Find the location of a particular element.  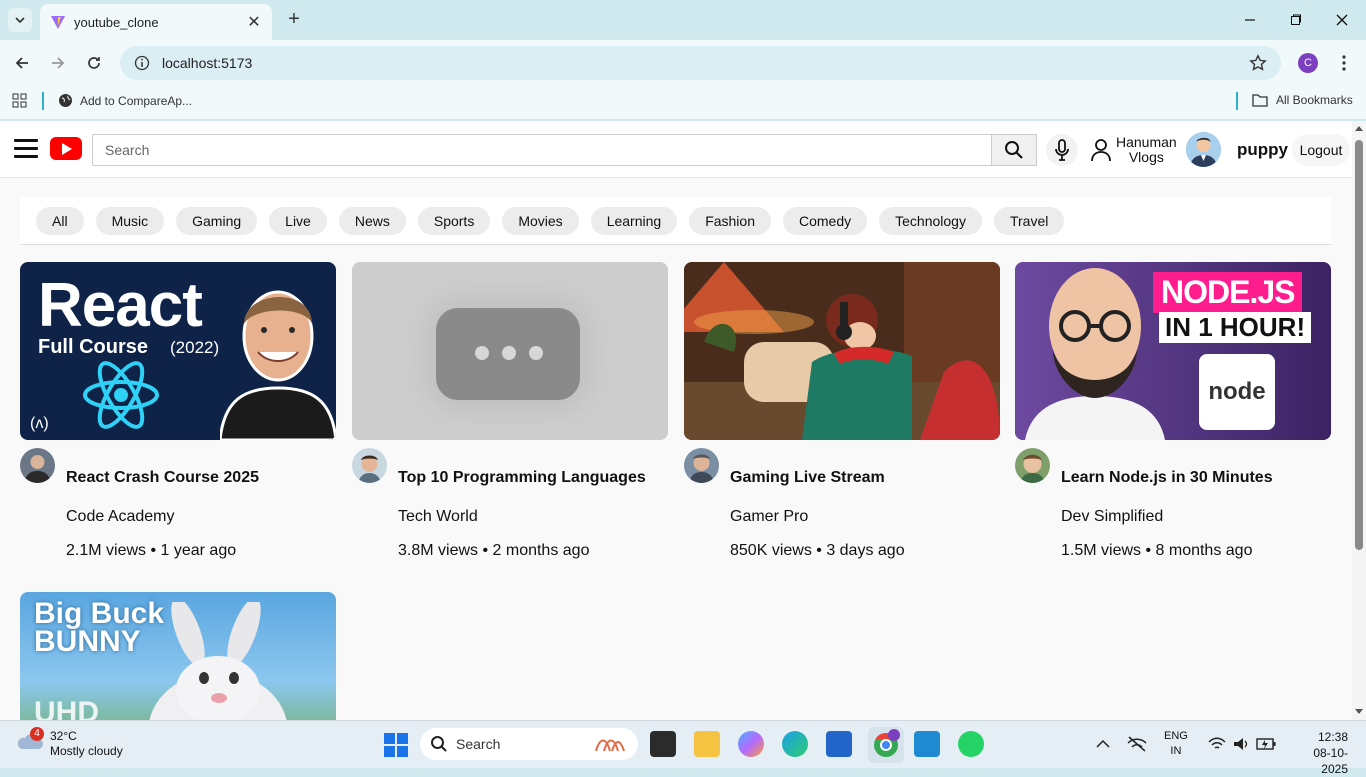

presenter-image is located at coordinates (1095, 354).